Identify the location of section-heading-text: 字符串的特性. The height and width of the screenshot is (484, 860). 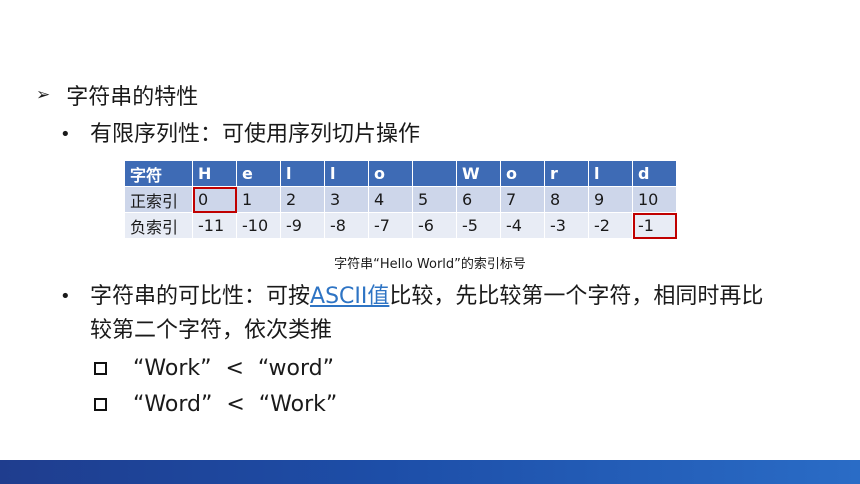
(132, 97).